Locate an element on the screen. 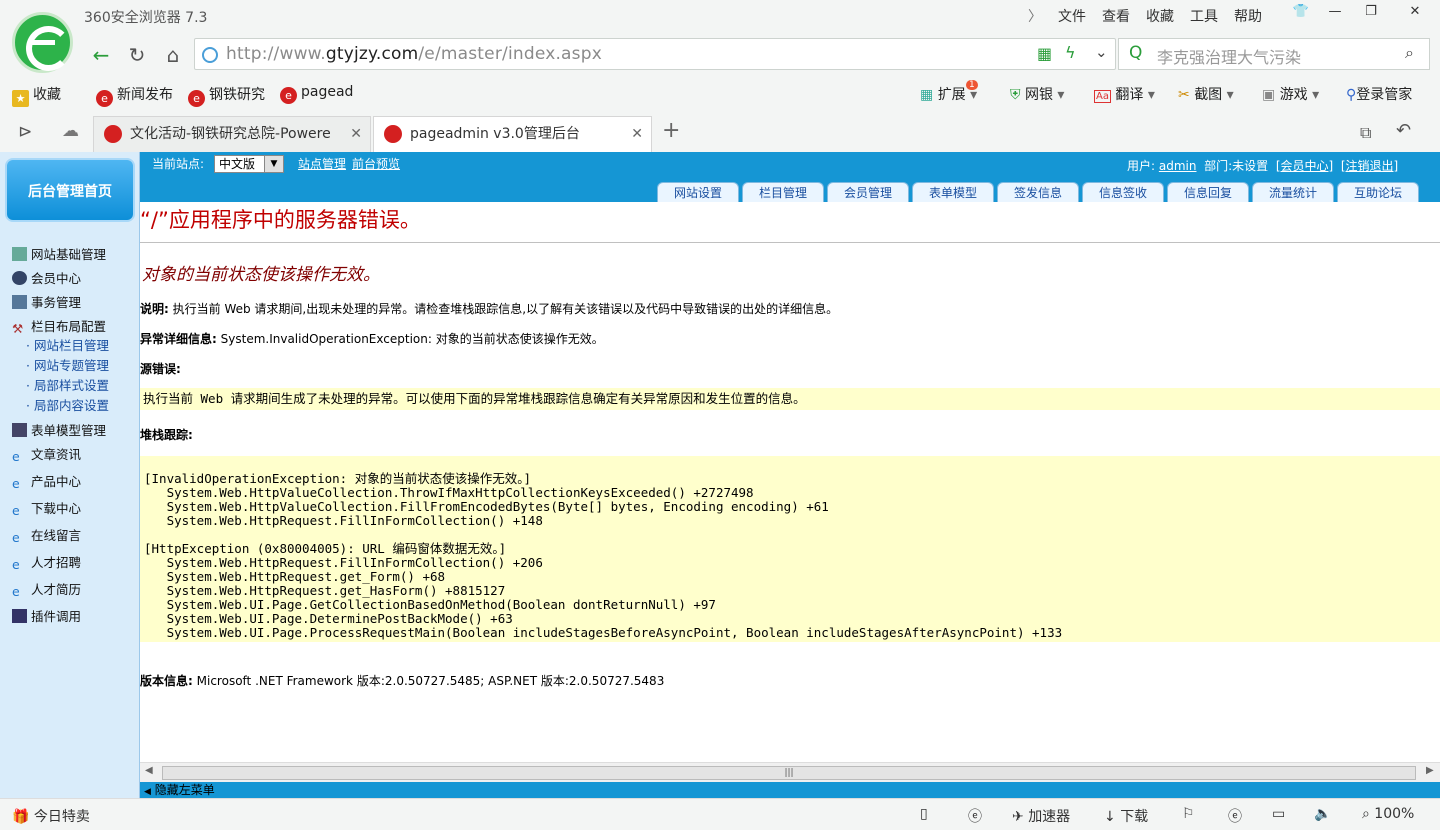  phone-icon: ▯ is located at coordinates (924, 814).